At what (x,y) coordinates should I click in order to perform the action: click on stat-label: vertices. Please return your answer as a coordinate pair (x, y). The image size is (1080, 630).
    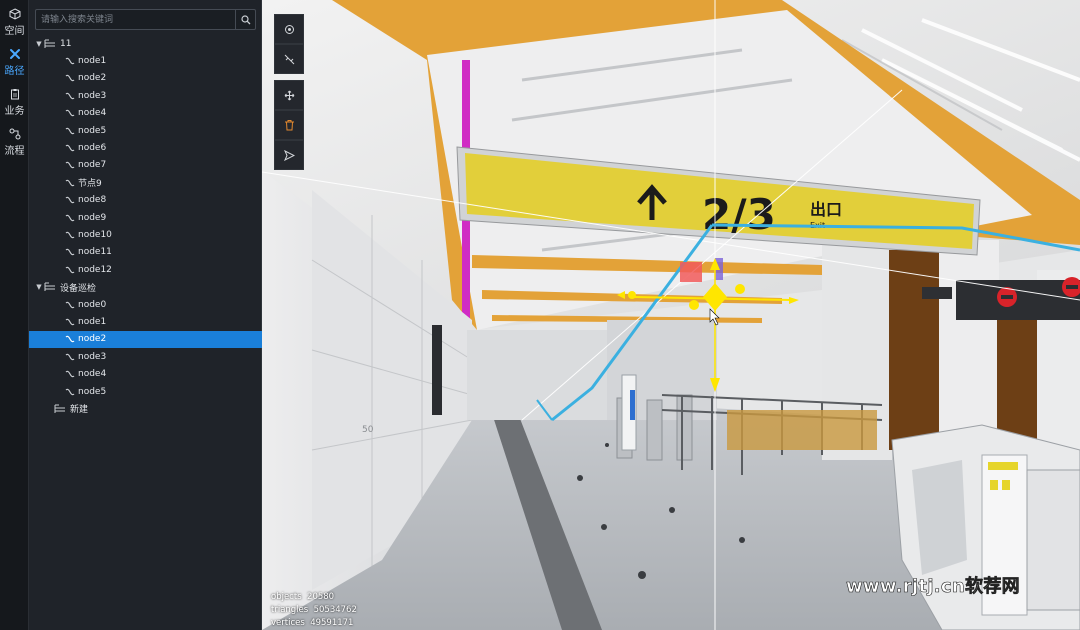
    Looking at the image, I should click on (288, 623).